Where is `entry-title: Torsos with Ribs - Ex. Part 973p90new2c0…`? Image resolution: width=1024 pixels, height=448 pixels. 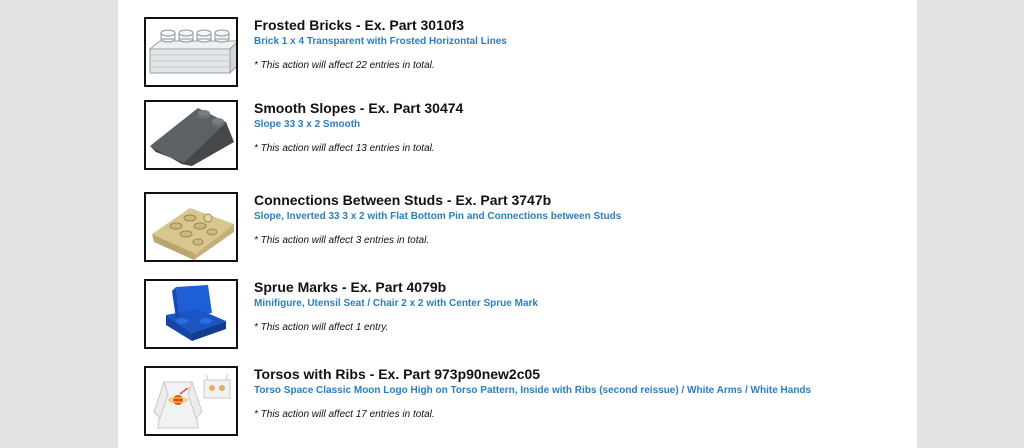 entry-title: Torsos with Ribs - Ex. Part 973p90new2c0… is located at coordinates (397, 374).